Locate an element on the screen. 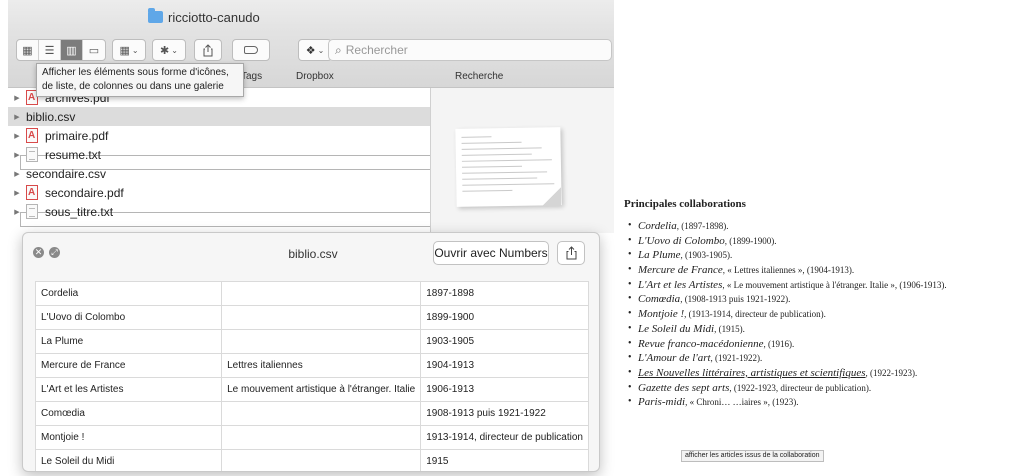 The width and height of the screenshot is (1011, 476). table-cell: 1906-1913 is located at coordinates (504, 389).